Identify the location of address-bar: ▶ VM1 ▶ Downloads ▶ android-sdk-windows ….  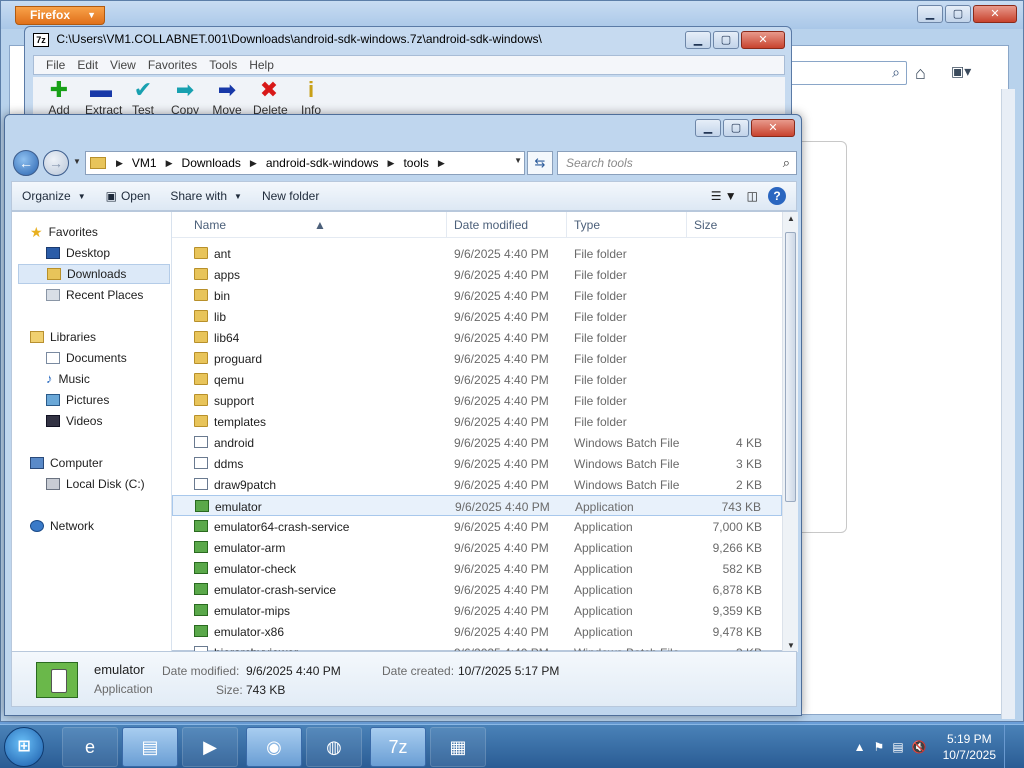
(305, 163).